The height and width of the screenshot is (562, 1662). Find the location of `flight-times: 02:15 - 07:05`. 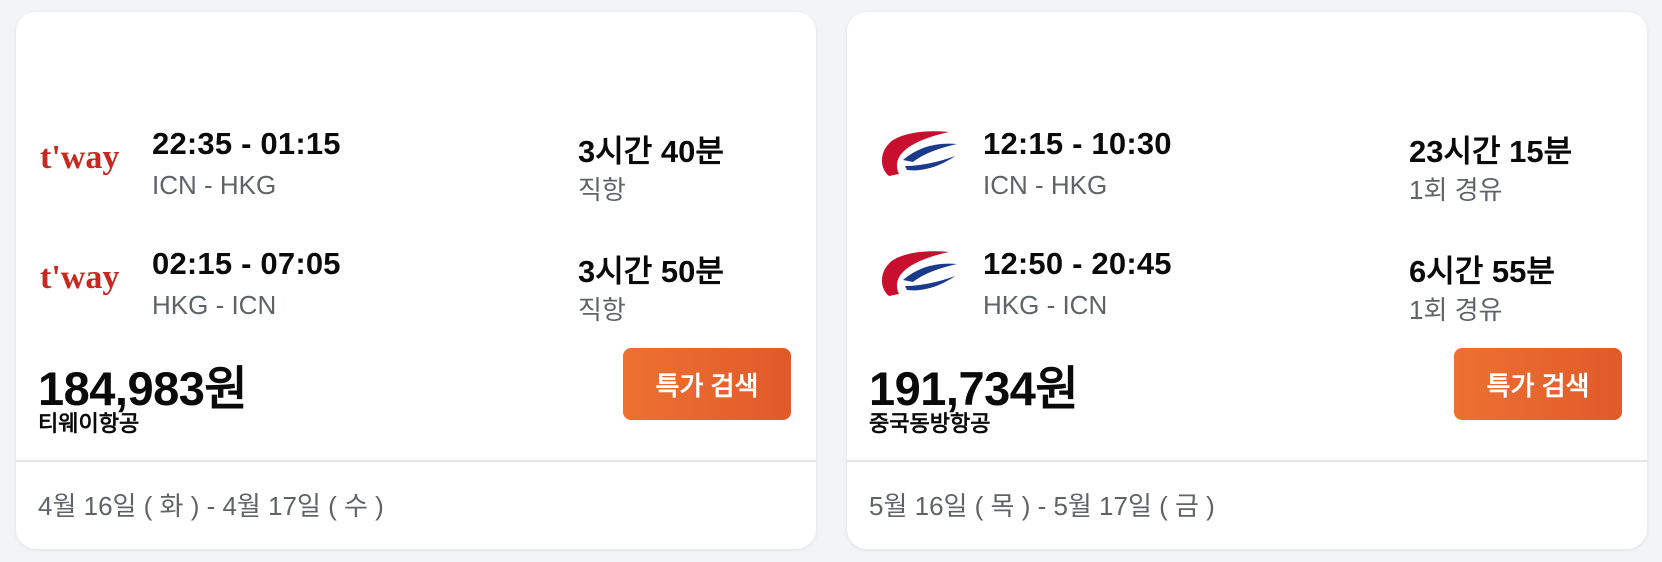

flight-times: 02:15 - 07:05 is located at coordinates (246, 263).